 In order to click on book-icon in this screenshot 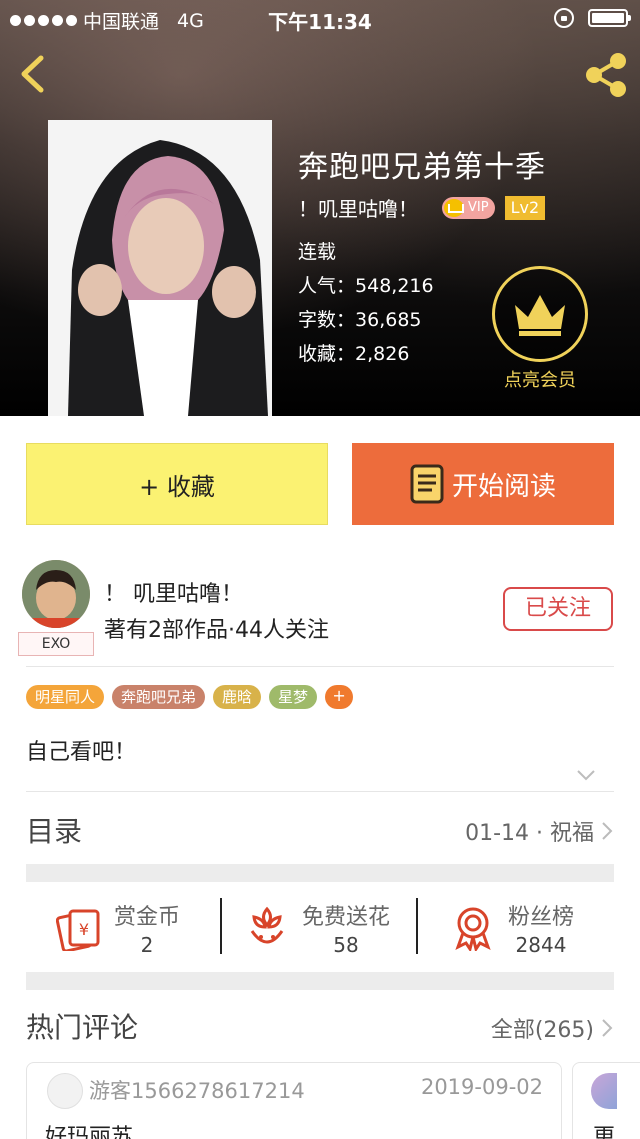, I will do `click(427, 484)`.